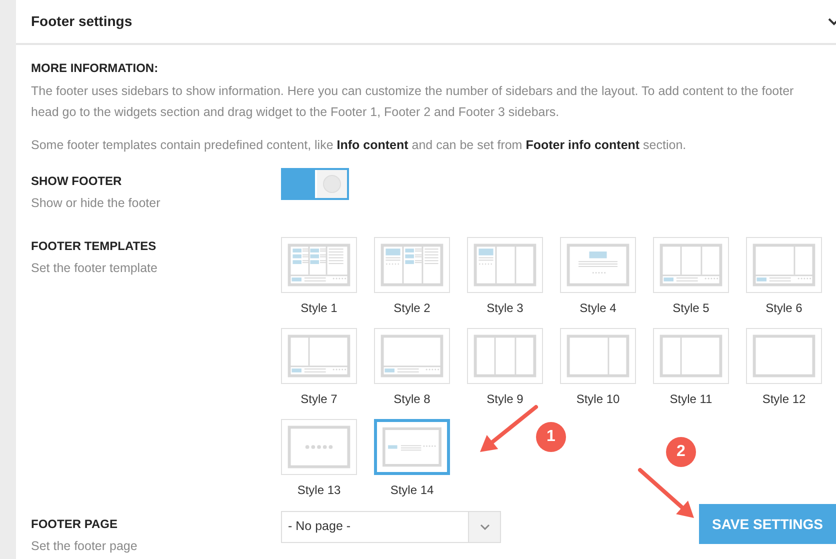  I want to click on template-name: Style 11, so click(691, 399).